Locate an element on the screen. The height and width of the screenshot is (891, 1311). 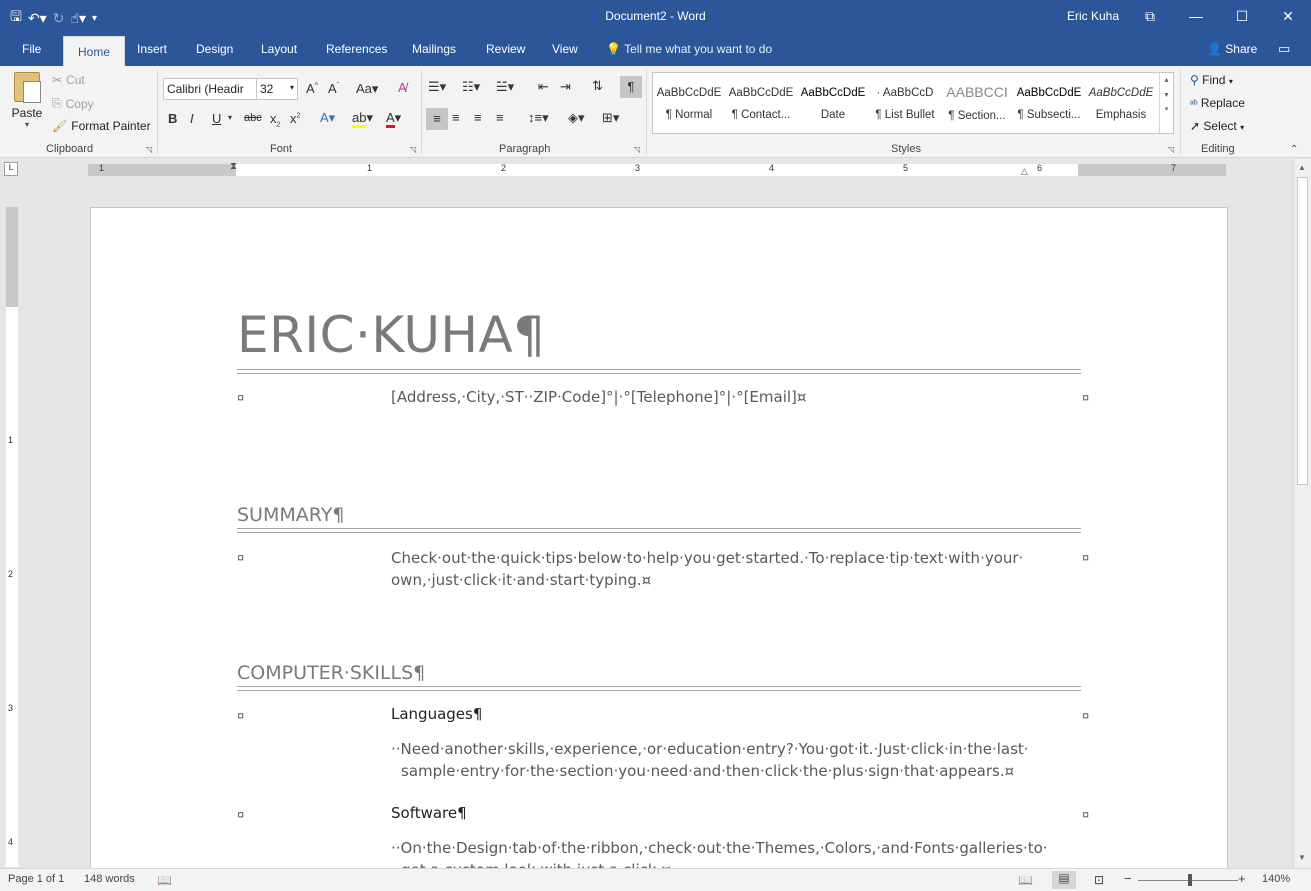
collapse-ribbon-icon: ⌃ is located at coordinates (1294, 149).